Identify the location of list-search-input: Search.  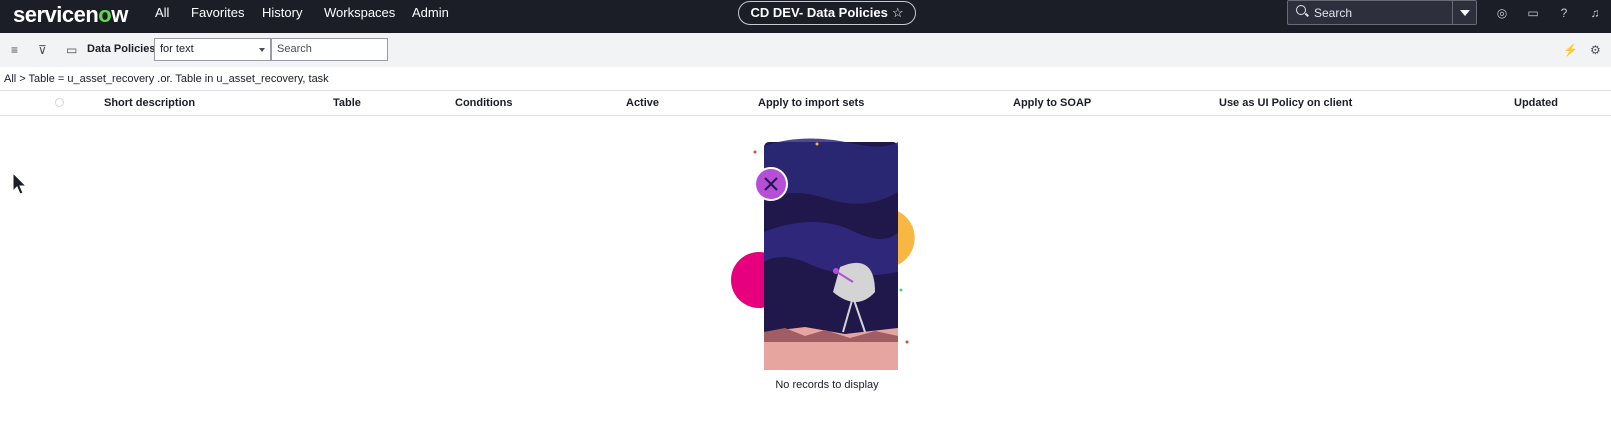
(329, 49).